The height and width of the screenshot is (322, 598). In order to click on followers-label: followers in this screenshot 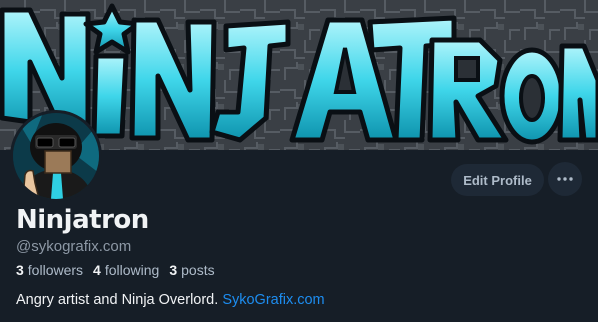, I will do `click(55, 270)`.